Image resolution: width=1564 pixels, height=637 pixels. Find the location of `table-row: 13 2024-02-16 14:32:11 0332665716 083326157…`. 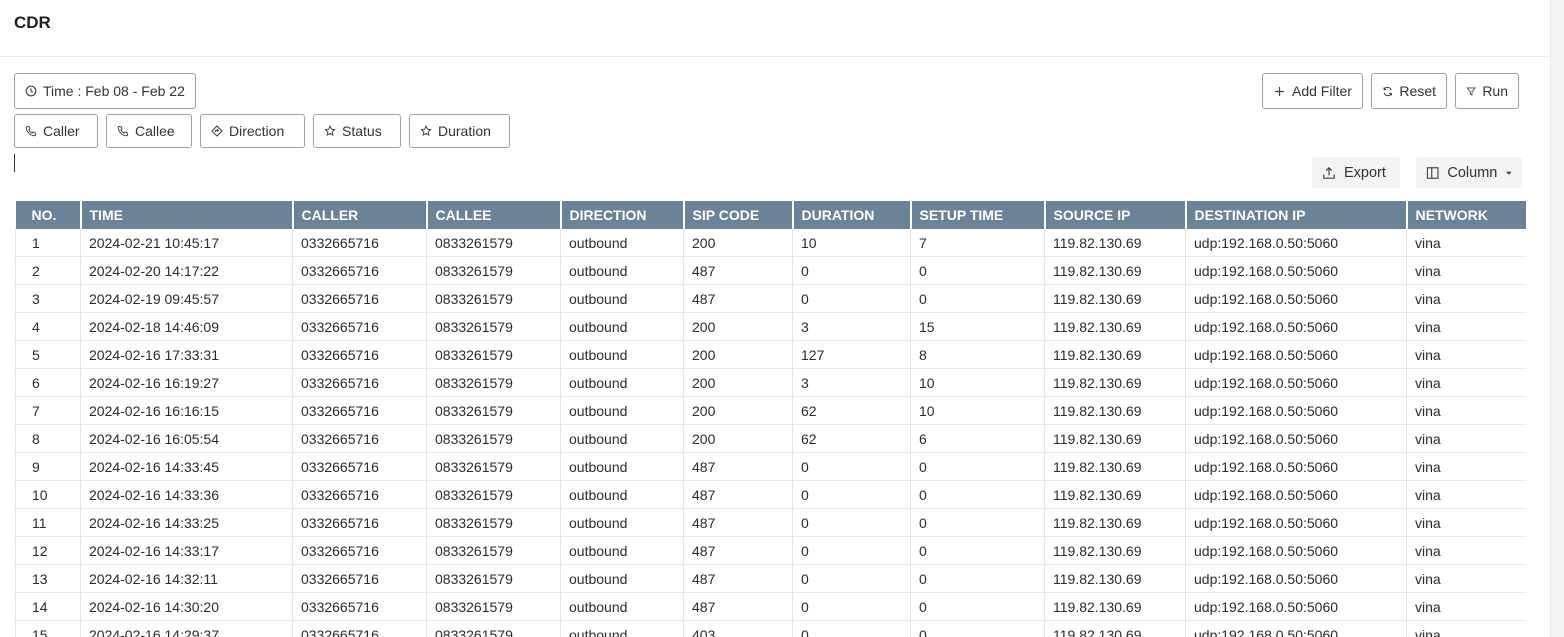

table-row: 13 2024-02-16 14:32:11 0332665716 083326157… is located at coordinates (770, 578).